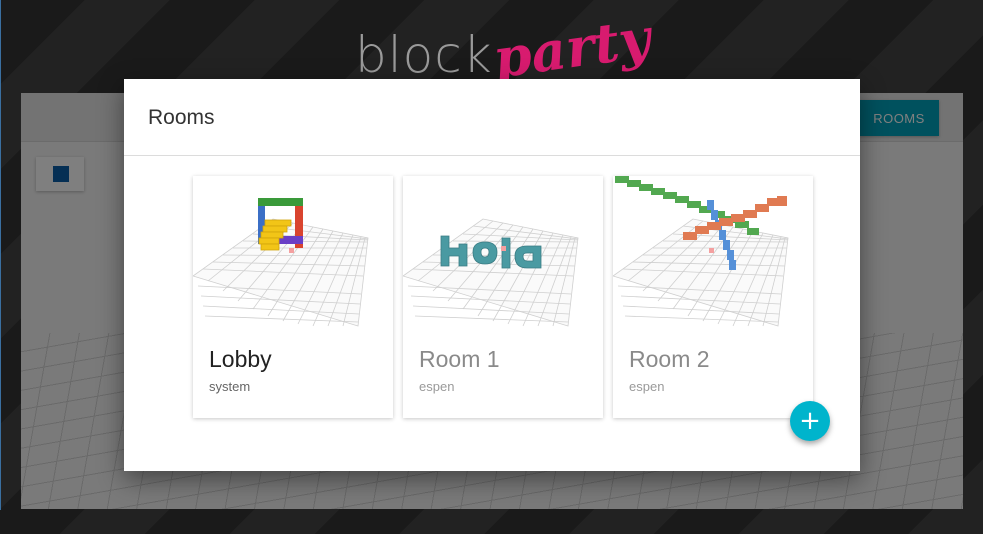 Image resolution: width=983 pixels, height=534 pixels. Describe the element at coordinates (669, 359) in the screenshot. I see `room-name: Room 2` at that location.